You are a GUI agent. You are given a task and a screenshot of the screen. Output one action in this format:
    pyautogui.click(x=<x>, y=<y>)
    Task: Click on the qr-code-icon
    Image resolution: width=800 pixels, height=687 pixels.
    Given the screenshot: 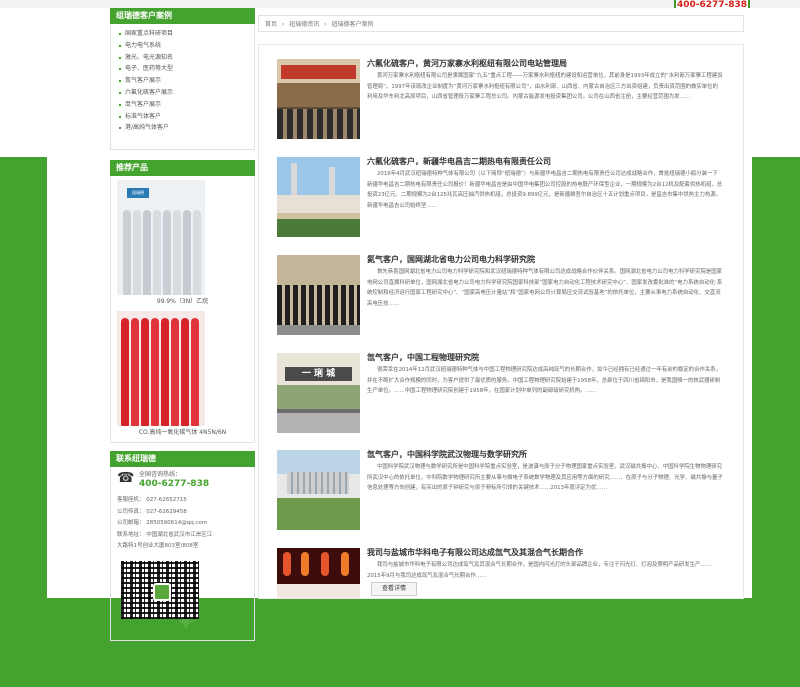 What is the action you would take?
    pyautogui.click(x=160, y=589)
    